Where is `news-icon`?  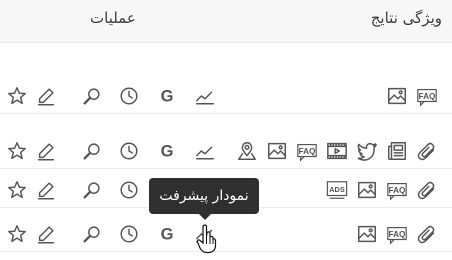
news-icon is located at coordinates (397, 151).